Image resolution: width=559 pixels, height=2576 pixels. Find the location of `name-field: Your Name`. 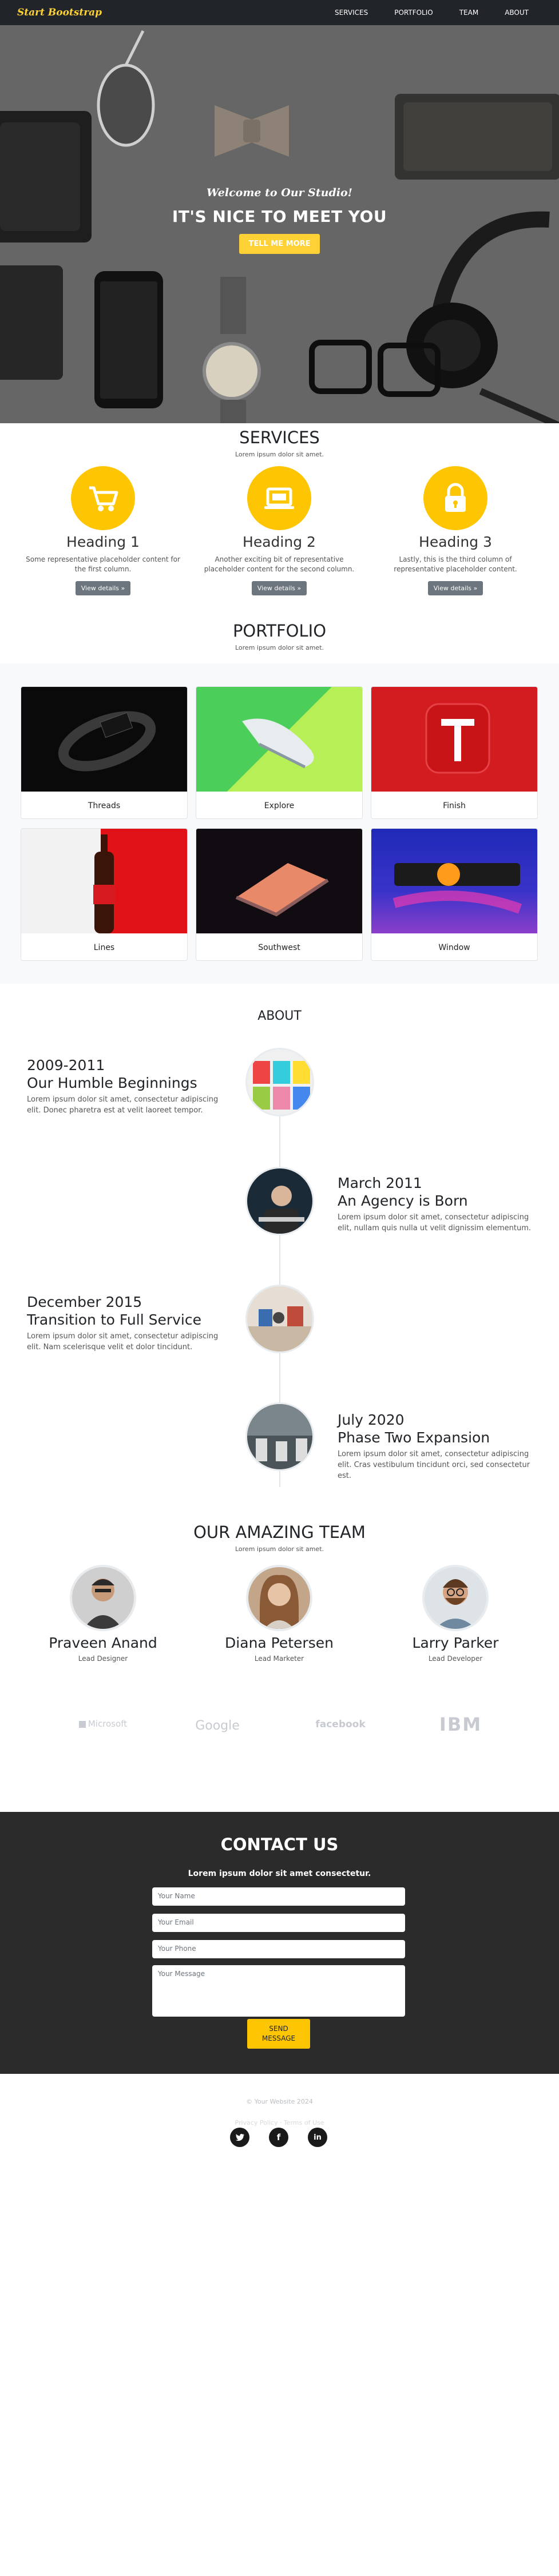

name-field: Your Name is located at coordinates (278, 1896).